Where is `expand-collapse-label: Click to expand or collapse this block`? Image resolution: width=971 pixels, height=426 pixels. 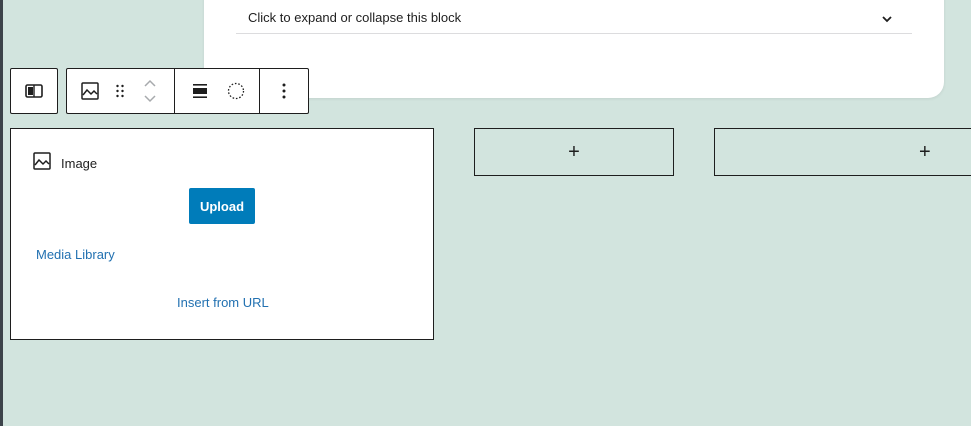 expand-collapse-label: Click to expand or collapse this block is located at coordinates (355, 17).